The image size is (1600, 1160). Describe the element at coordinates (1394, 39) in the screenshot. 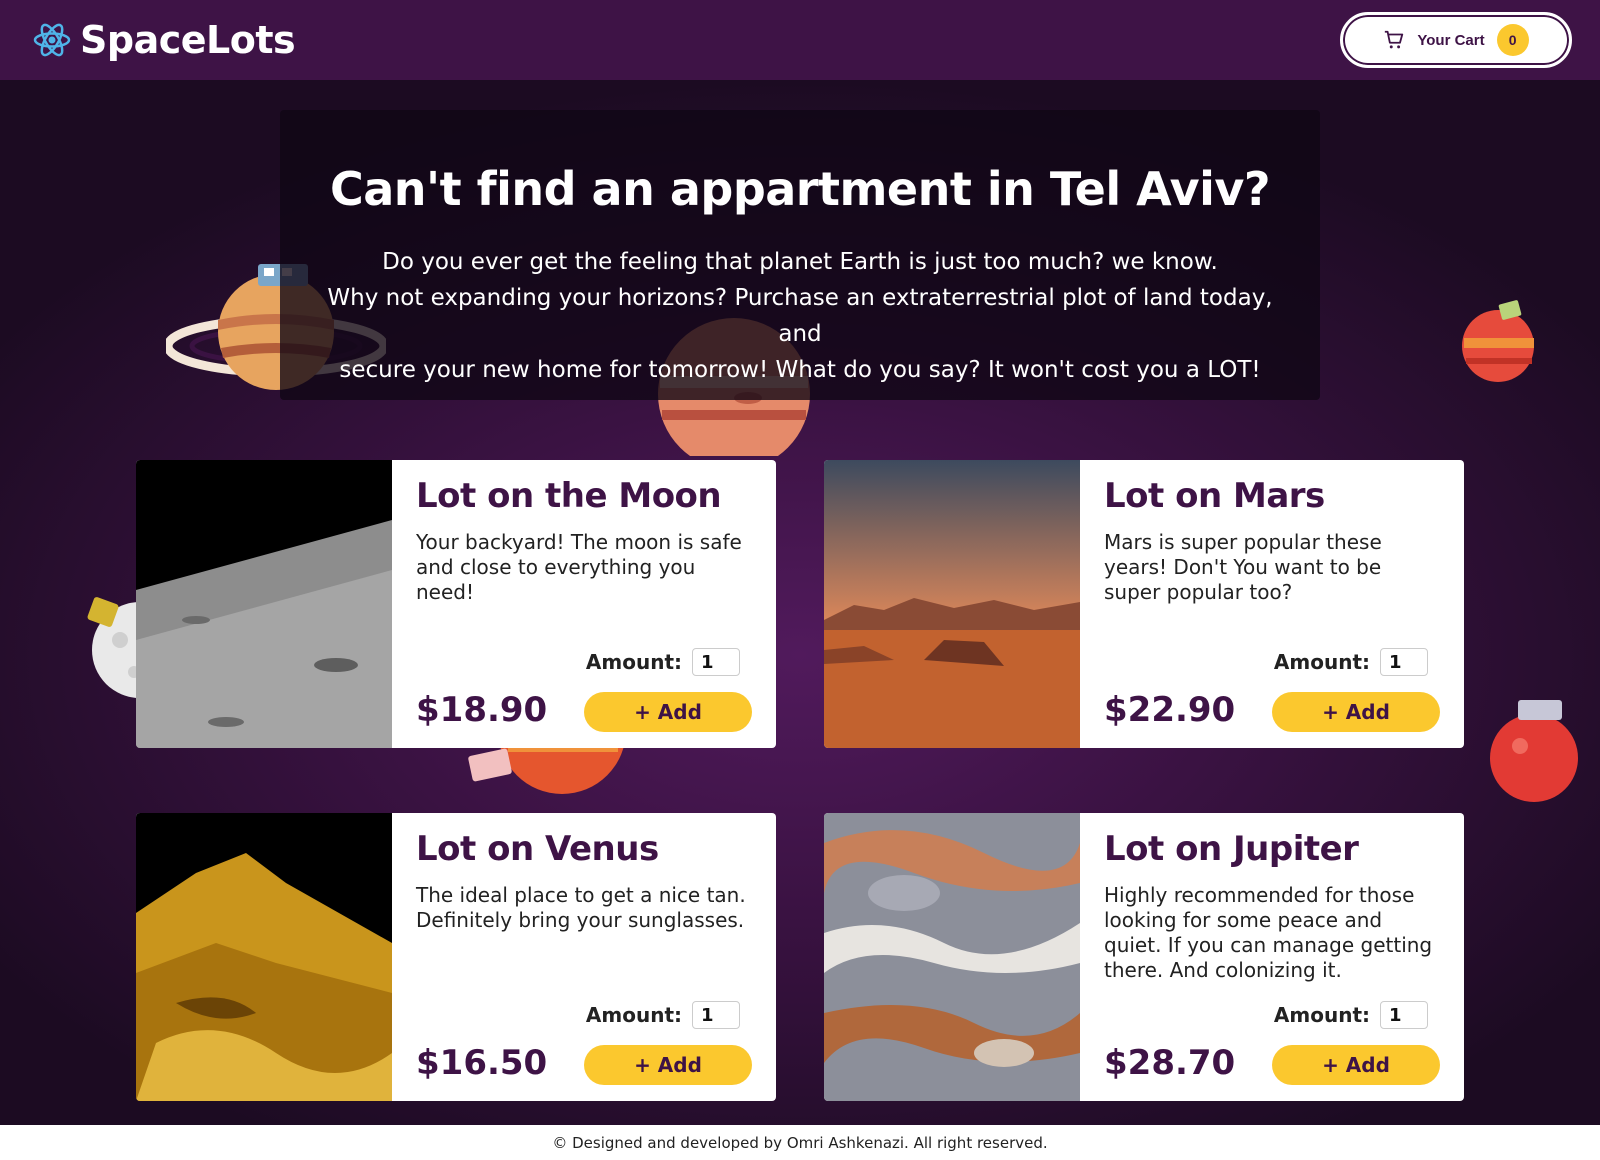

I see `cart-icon` at that location.